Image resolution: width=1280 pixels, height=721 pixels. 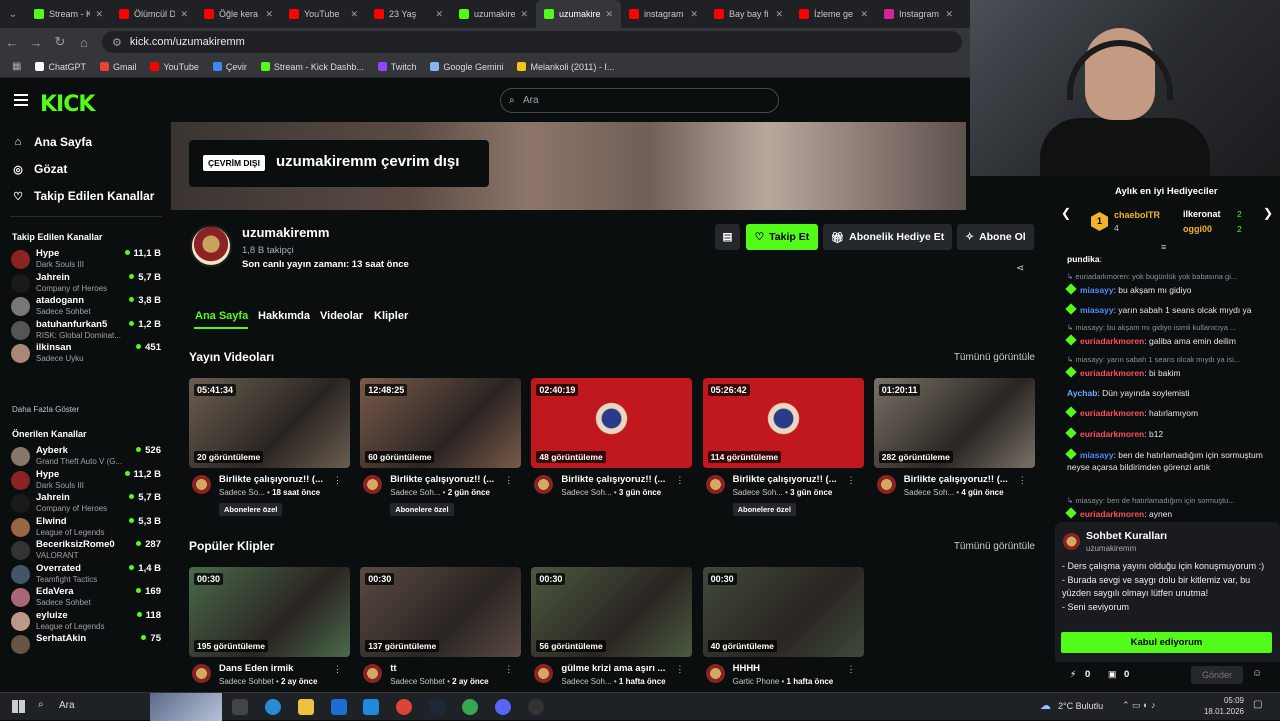 I want to click on sidebar-channel: Hype Dark Souls III 11,1 B, so click(x=86, y=260).